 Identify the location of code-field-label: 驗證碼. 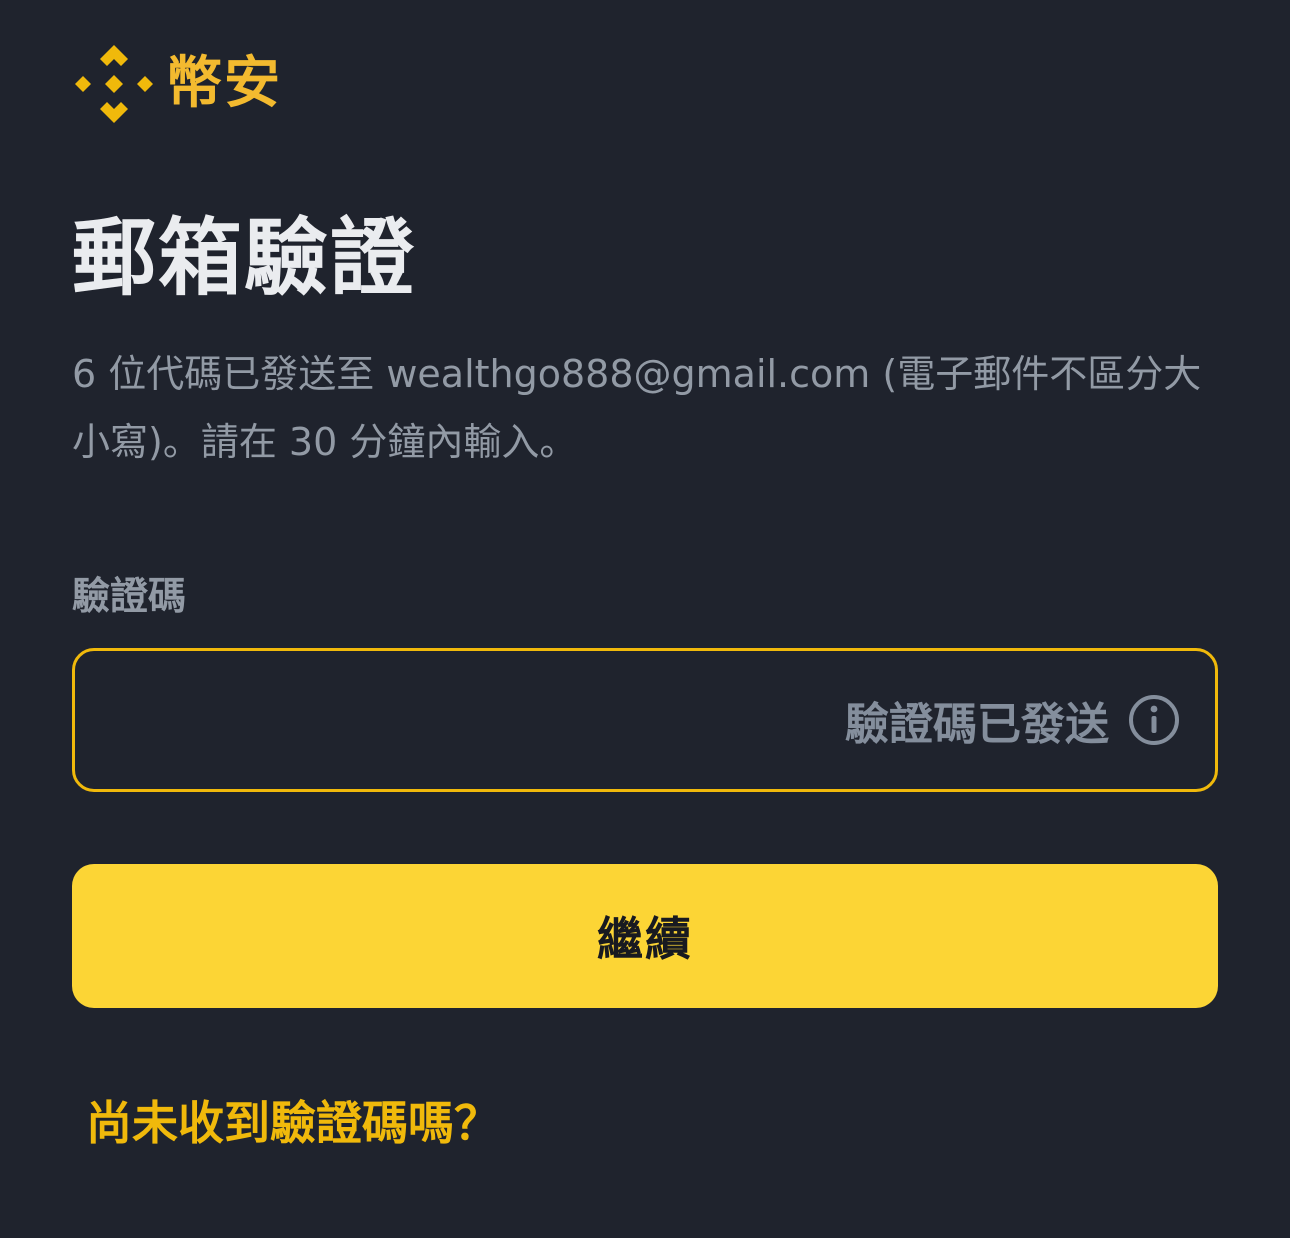
(129, 596).